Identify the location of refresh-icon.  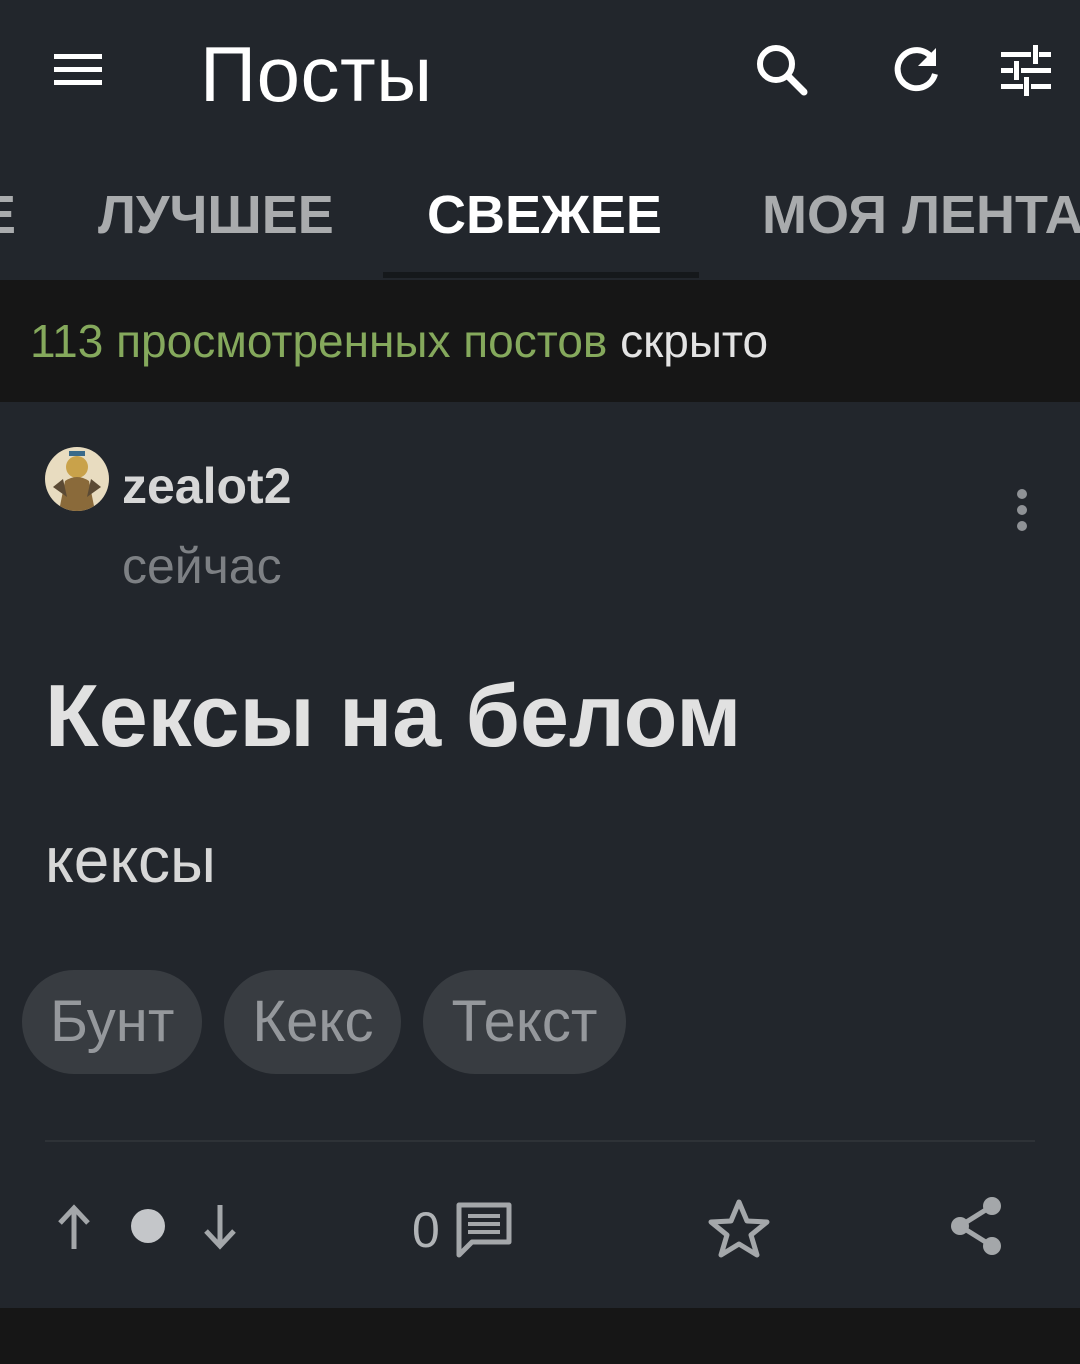
(916, 70).